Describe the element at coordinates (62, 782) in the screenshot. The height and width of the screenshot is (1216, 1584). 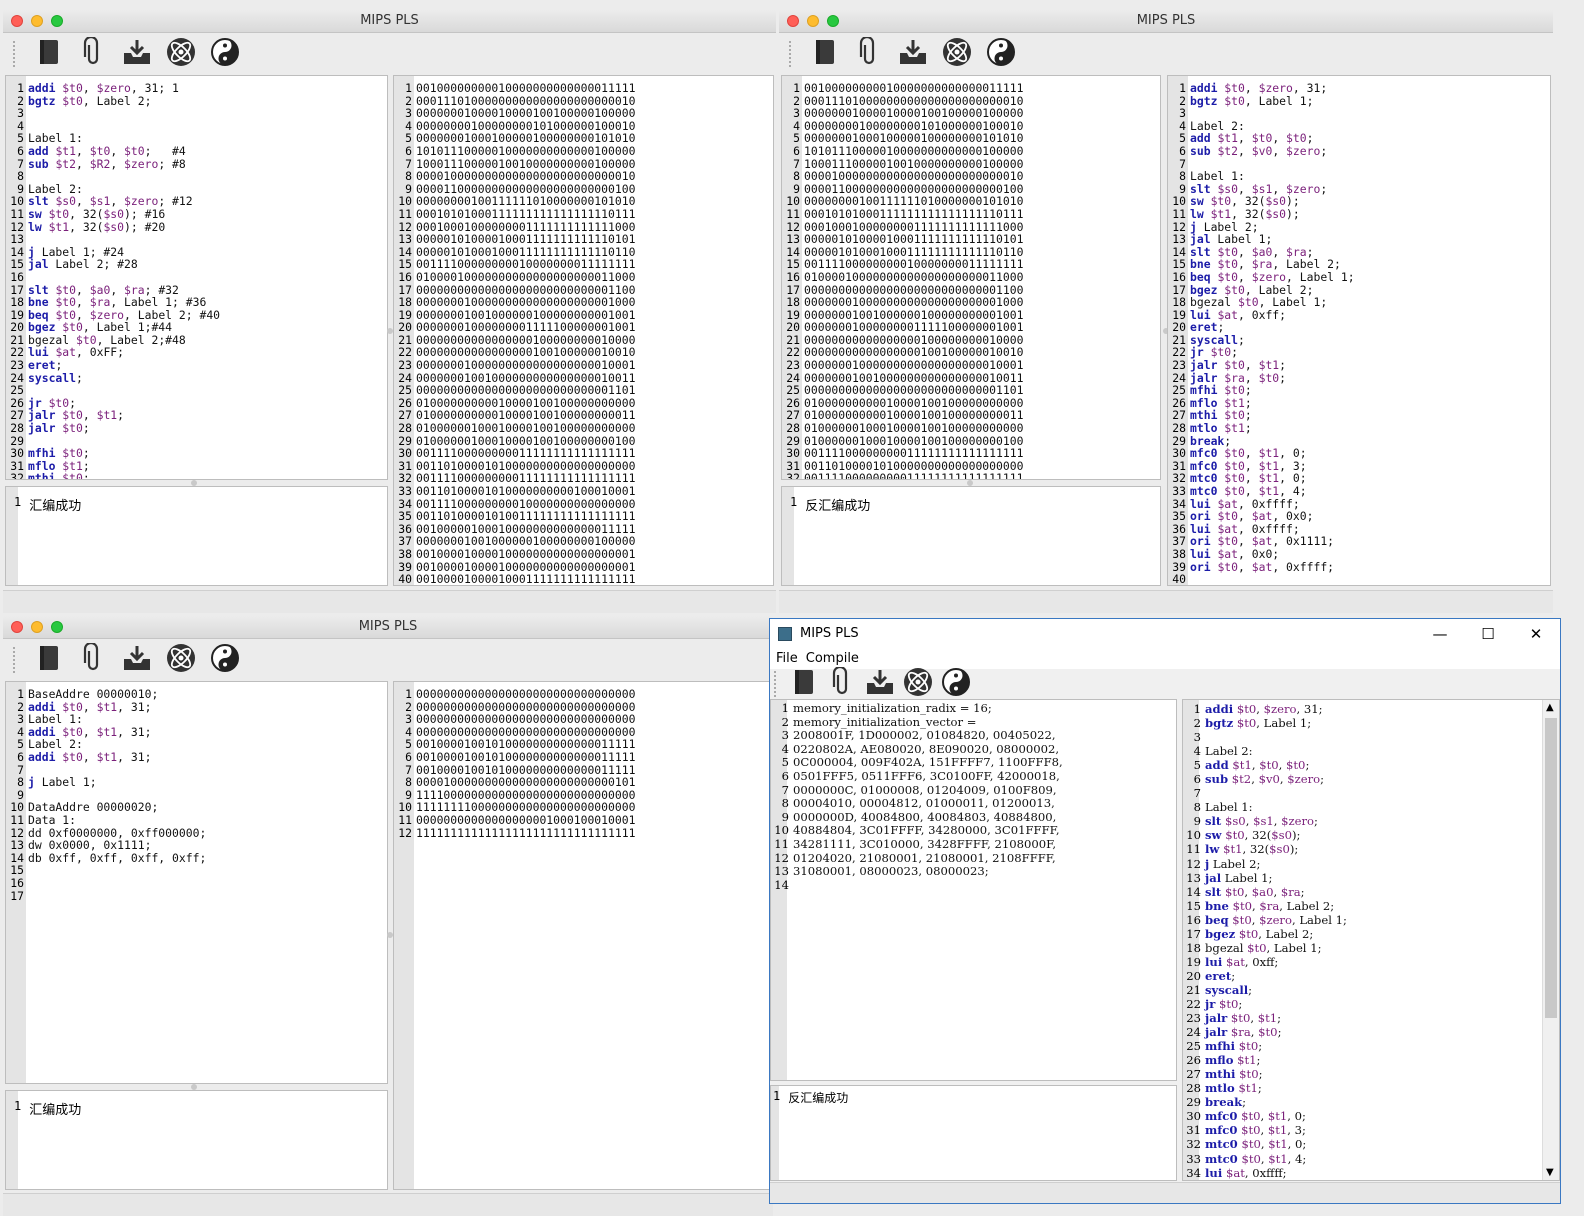
I see `line-text: j Label 1;` at that location.